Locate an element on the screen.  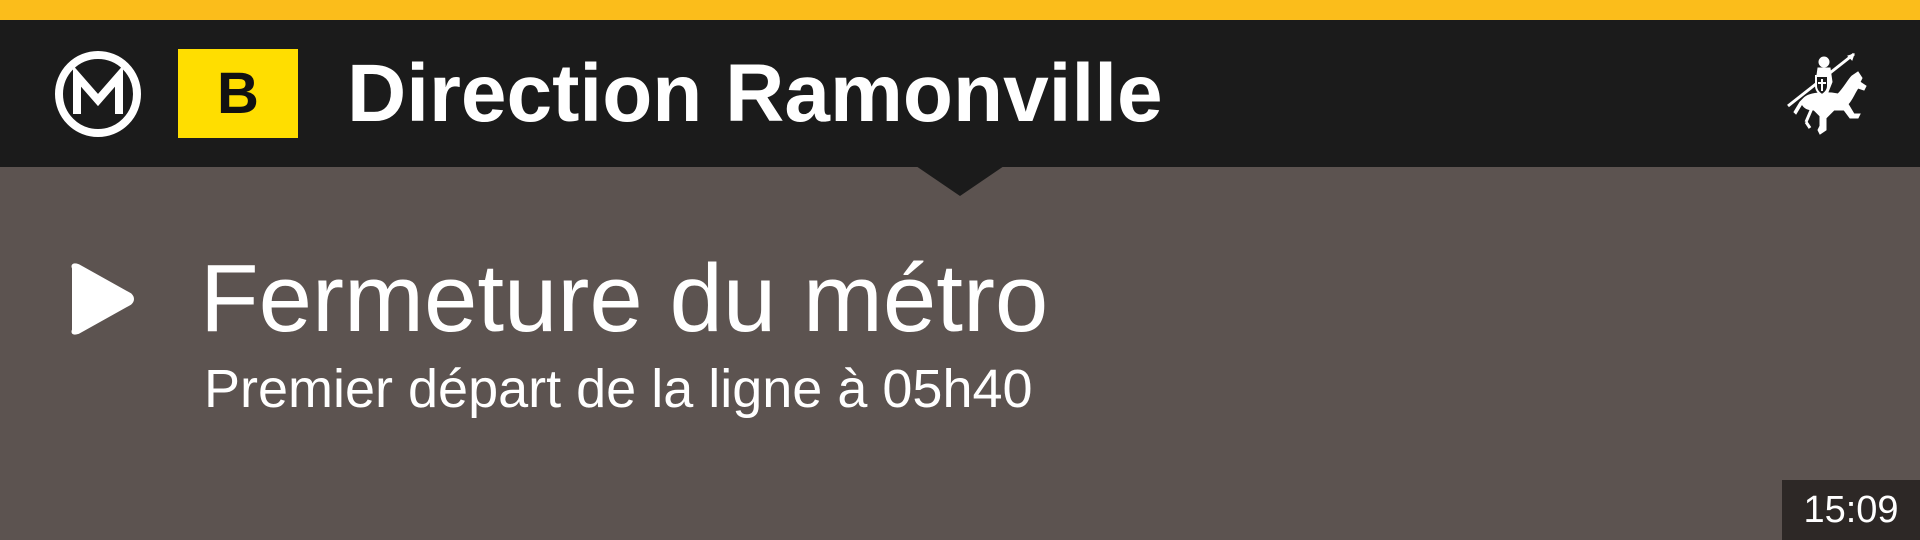
direction-title: Direction Ramonville is located at coordinates (755, 93).